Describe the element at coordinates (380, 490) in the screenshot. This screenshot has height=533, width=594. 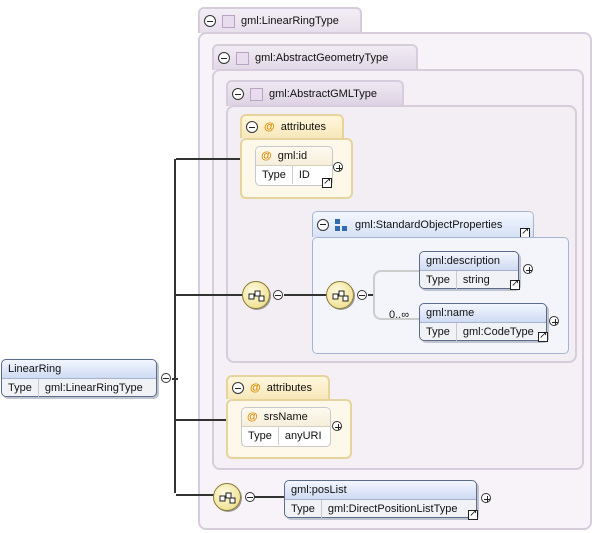
I see `element-name: gml:posList` at that location.